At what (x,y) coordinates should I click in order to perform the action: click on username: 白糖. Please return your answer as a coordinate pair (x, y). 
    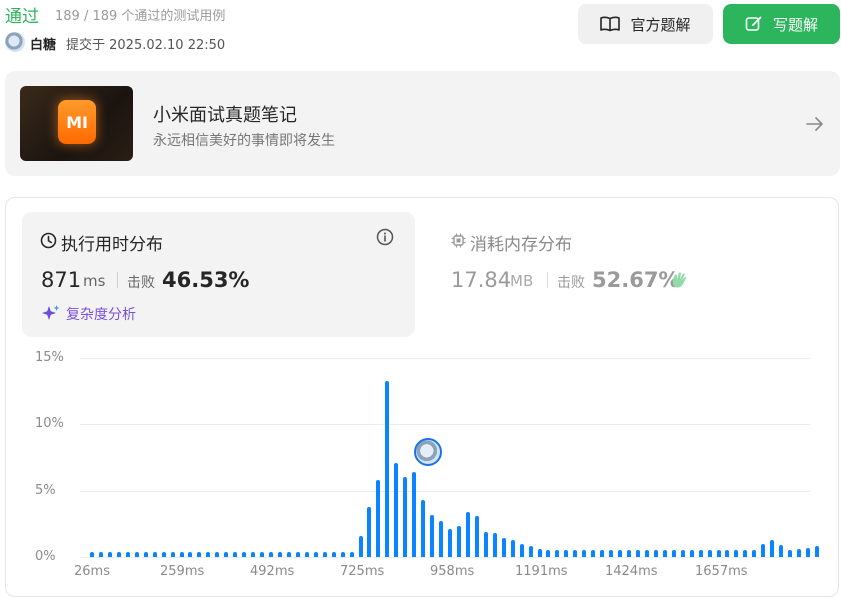
    Looking at the image, I should click on (43, 43).